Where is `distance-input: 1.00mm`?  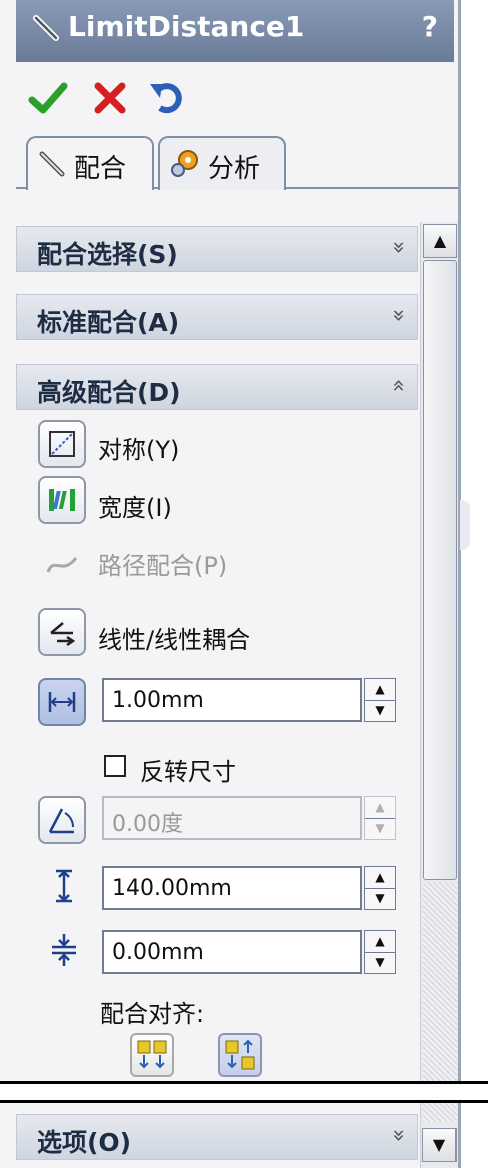
distance-input: 1.00mm is located at coordinates (232, 700).